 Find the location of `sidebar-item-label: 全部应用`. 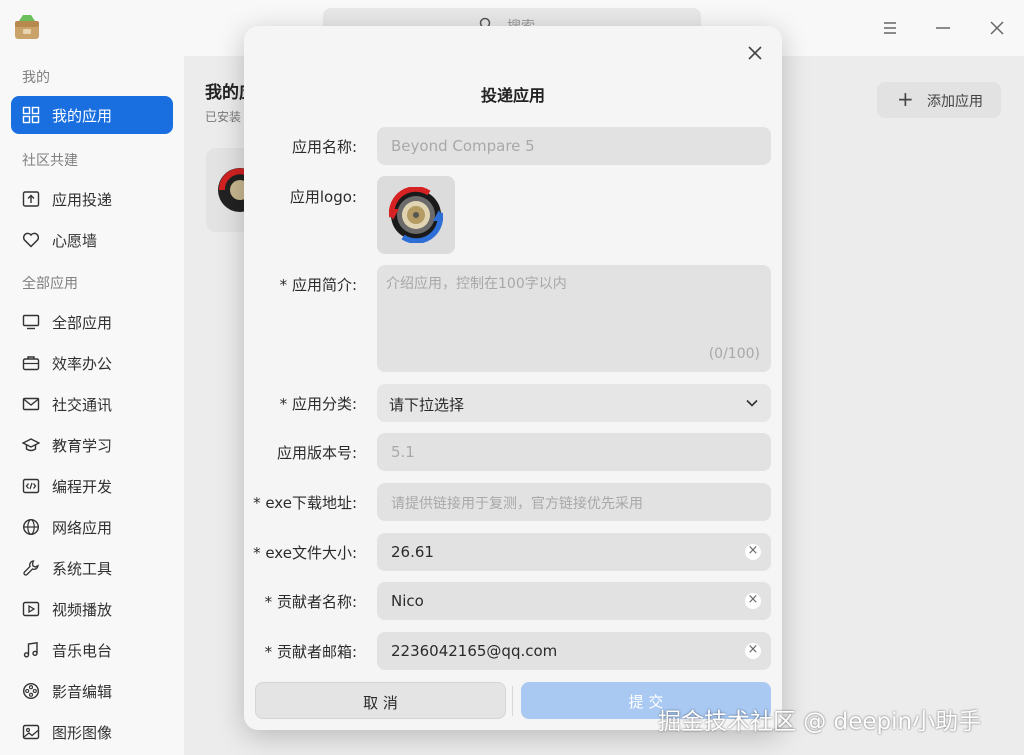

sidebar-item-label: 全部应用 is located at coordinates (82, 323).